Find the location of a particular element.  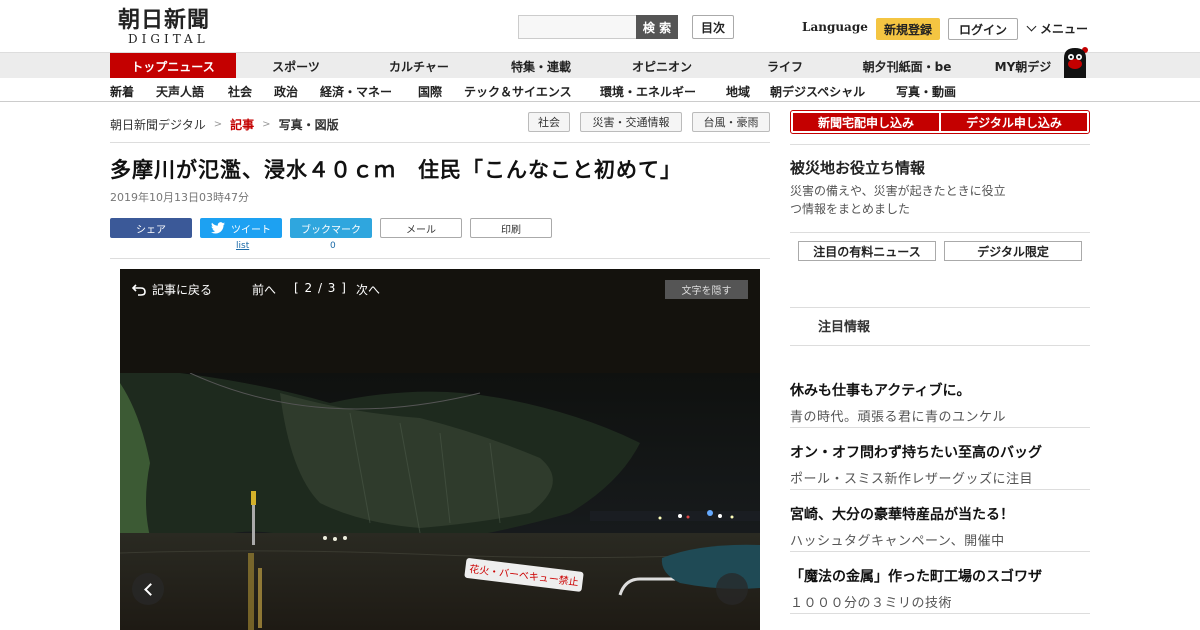

promo-subtitle: 青の時代。頑張る君に青のユンケル is located at coordinates (898, 417).